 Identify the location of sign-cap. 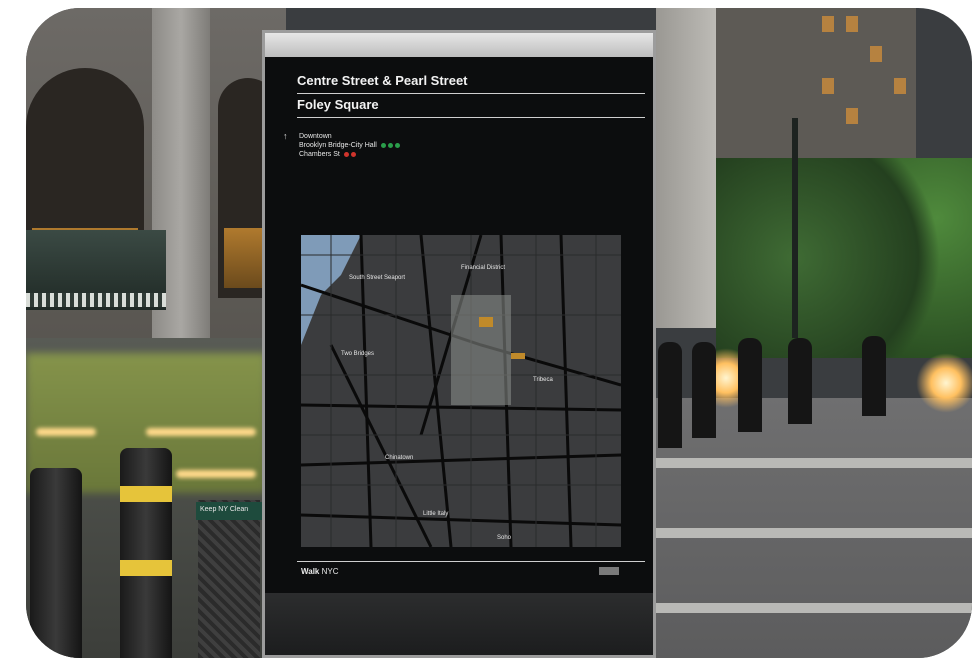
(459, 45).